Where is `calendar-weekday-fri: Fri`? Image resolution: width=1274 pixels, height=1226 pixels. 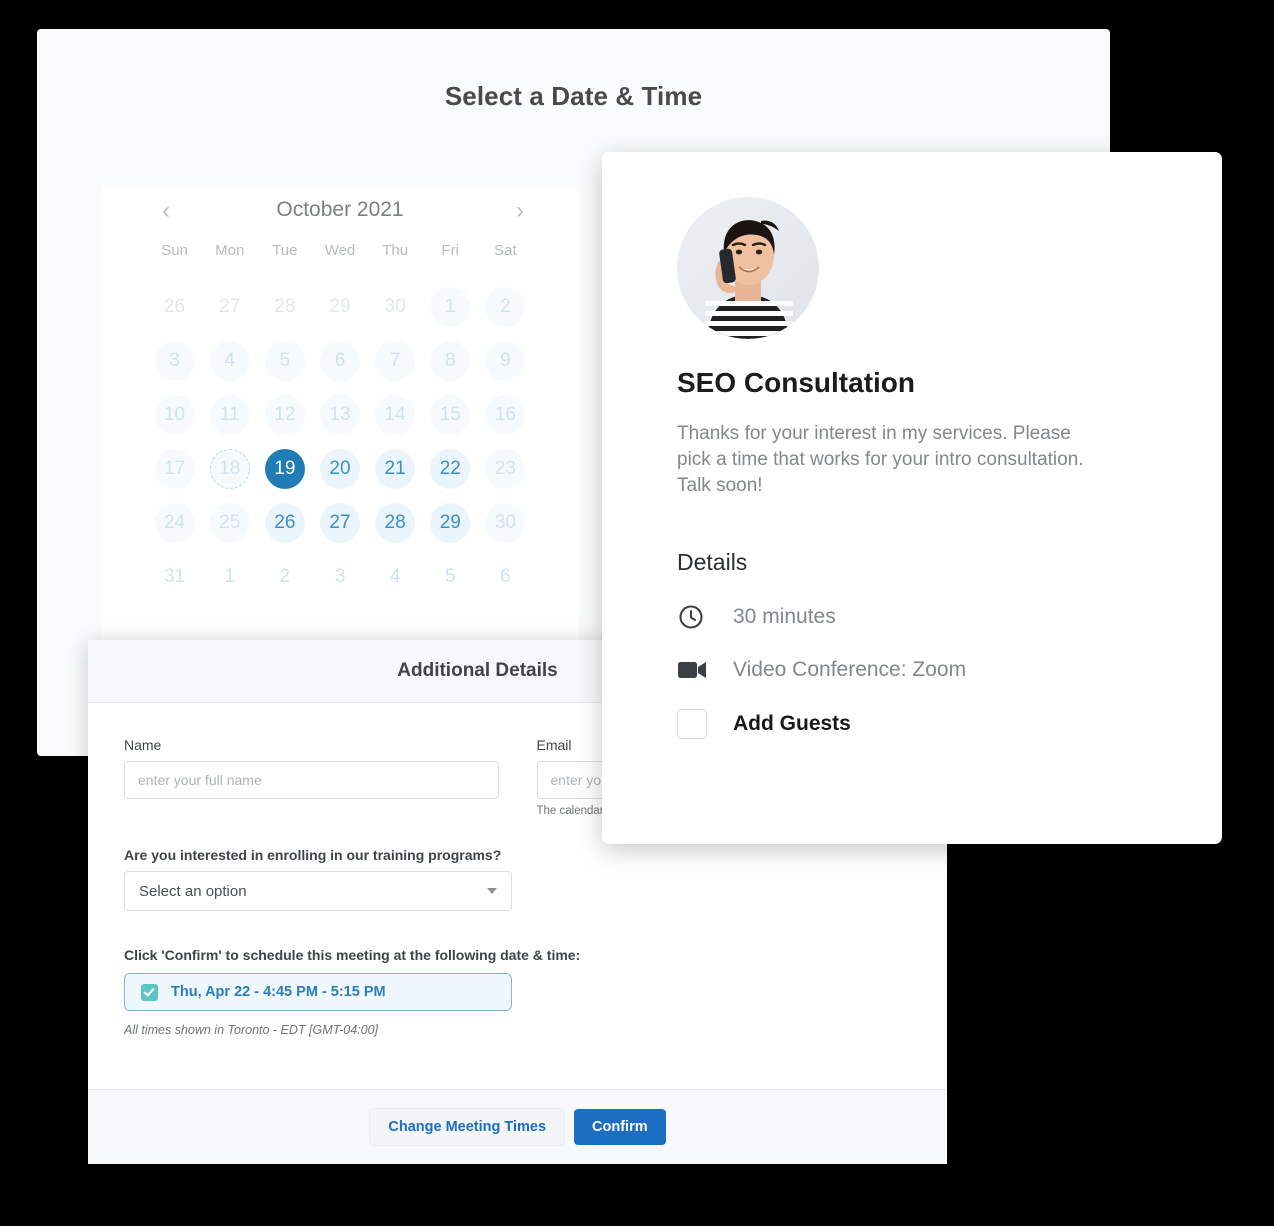
calendar-weekday-fri: Fri is located at coordinates (450, 250).